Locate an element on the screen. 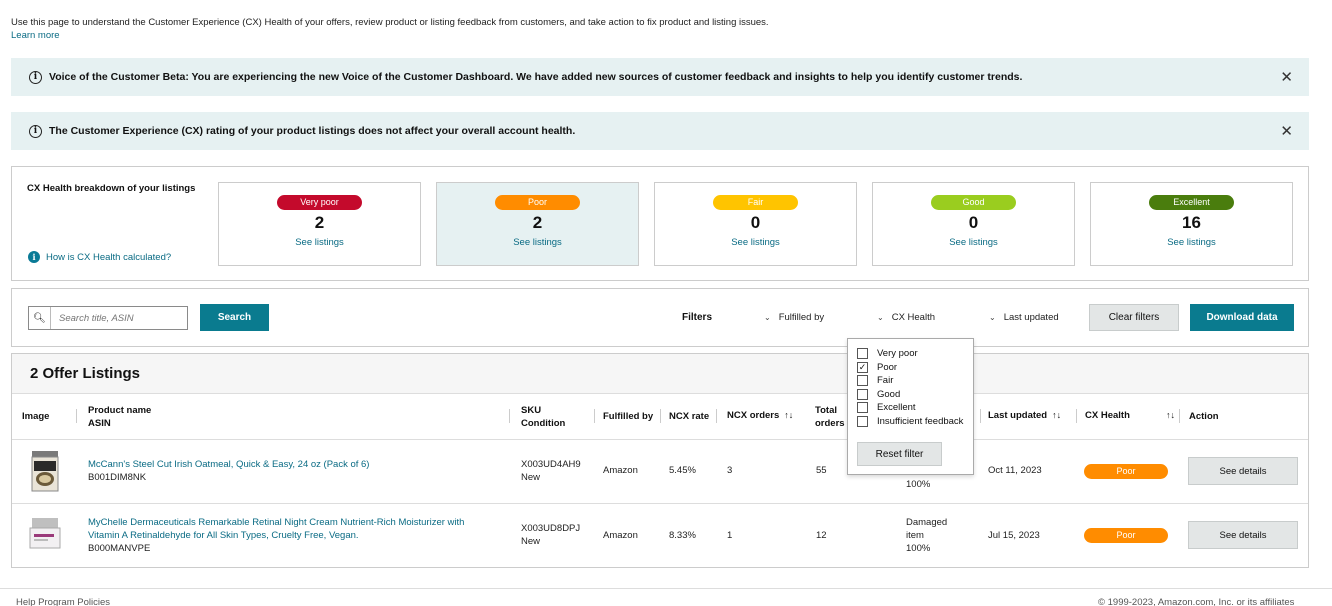  return-pct-value: 100% is located at coordinates (918, 484).